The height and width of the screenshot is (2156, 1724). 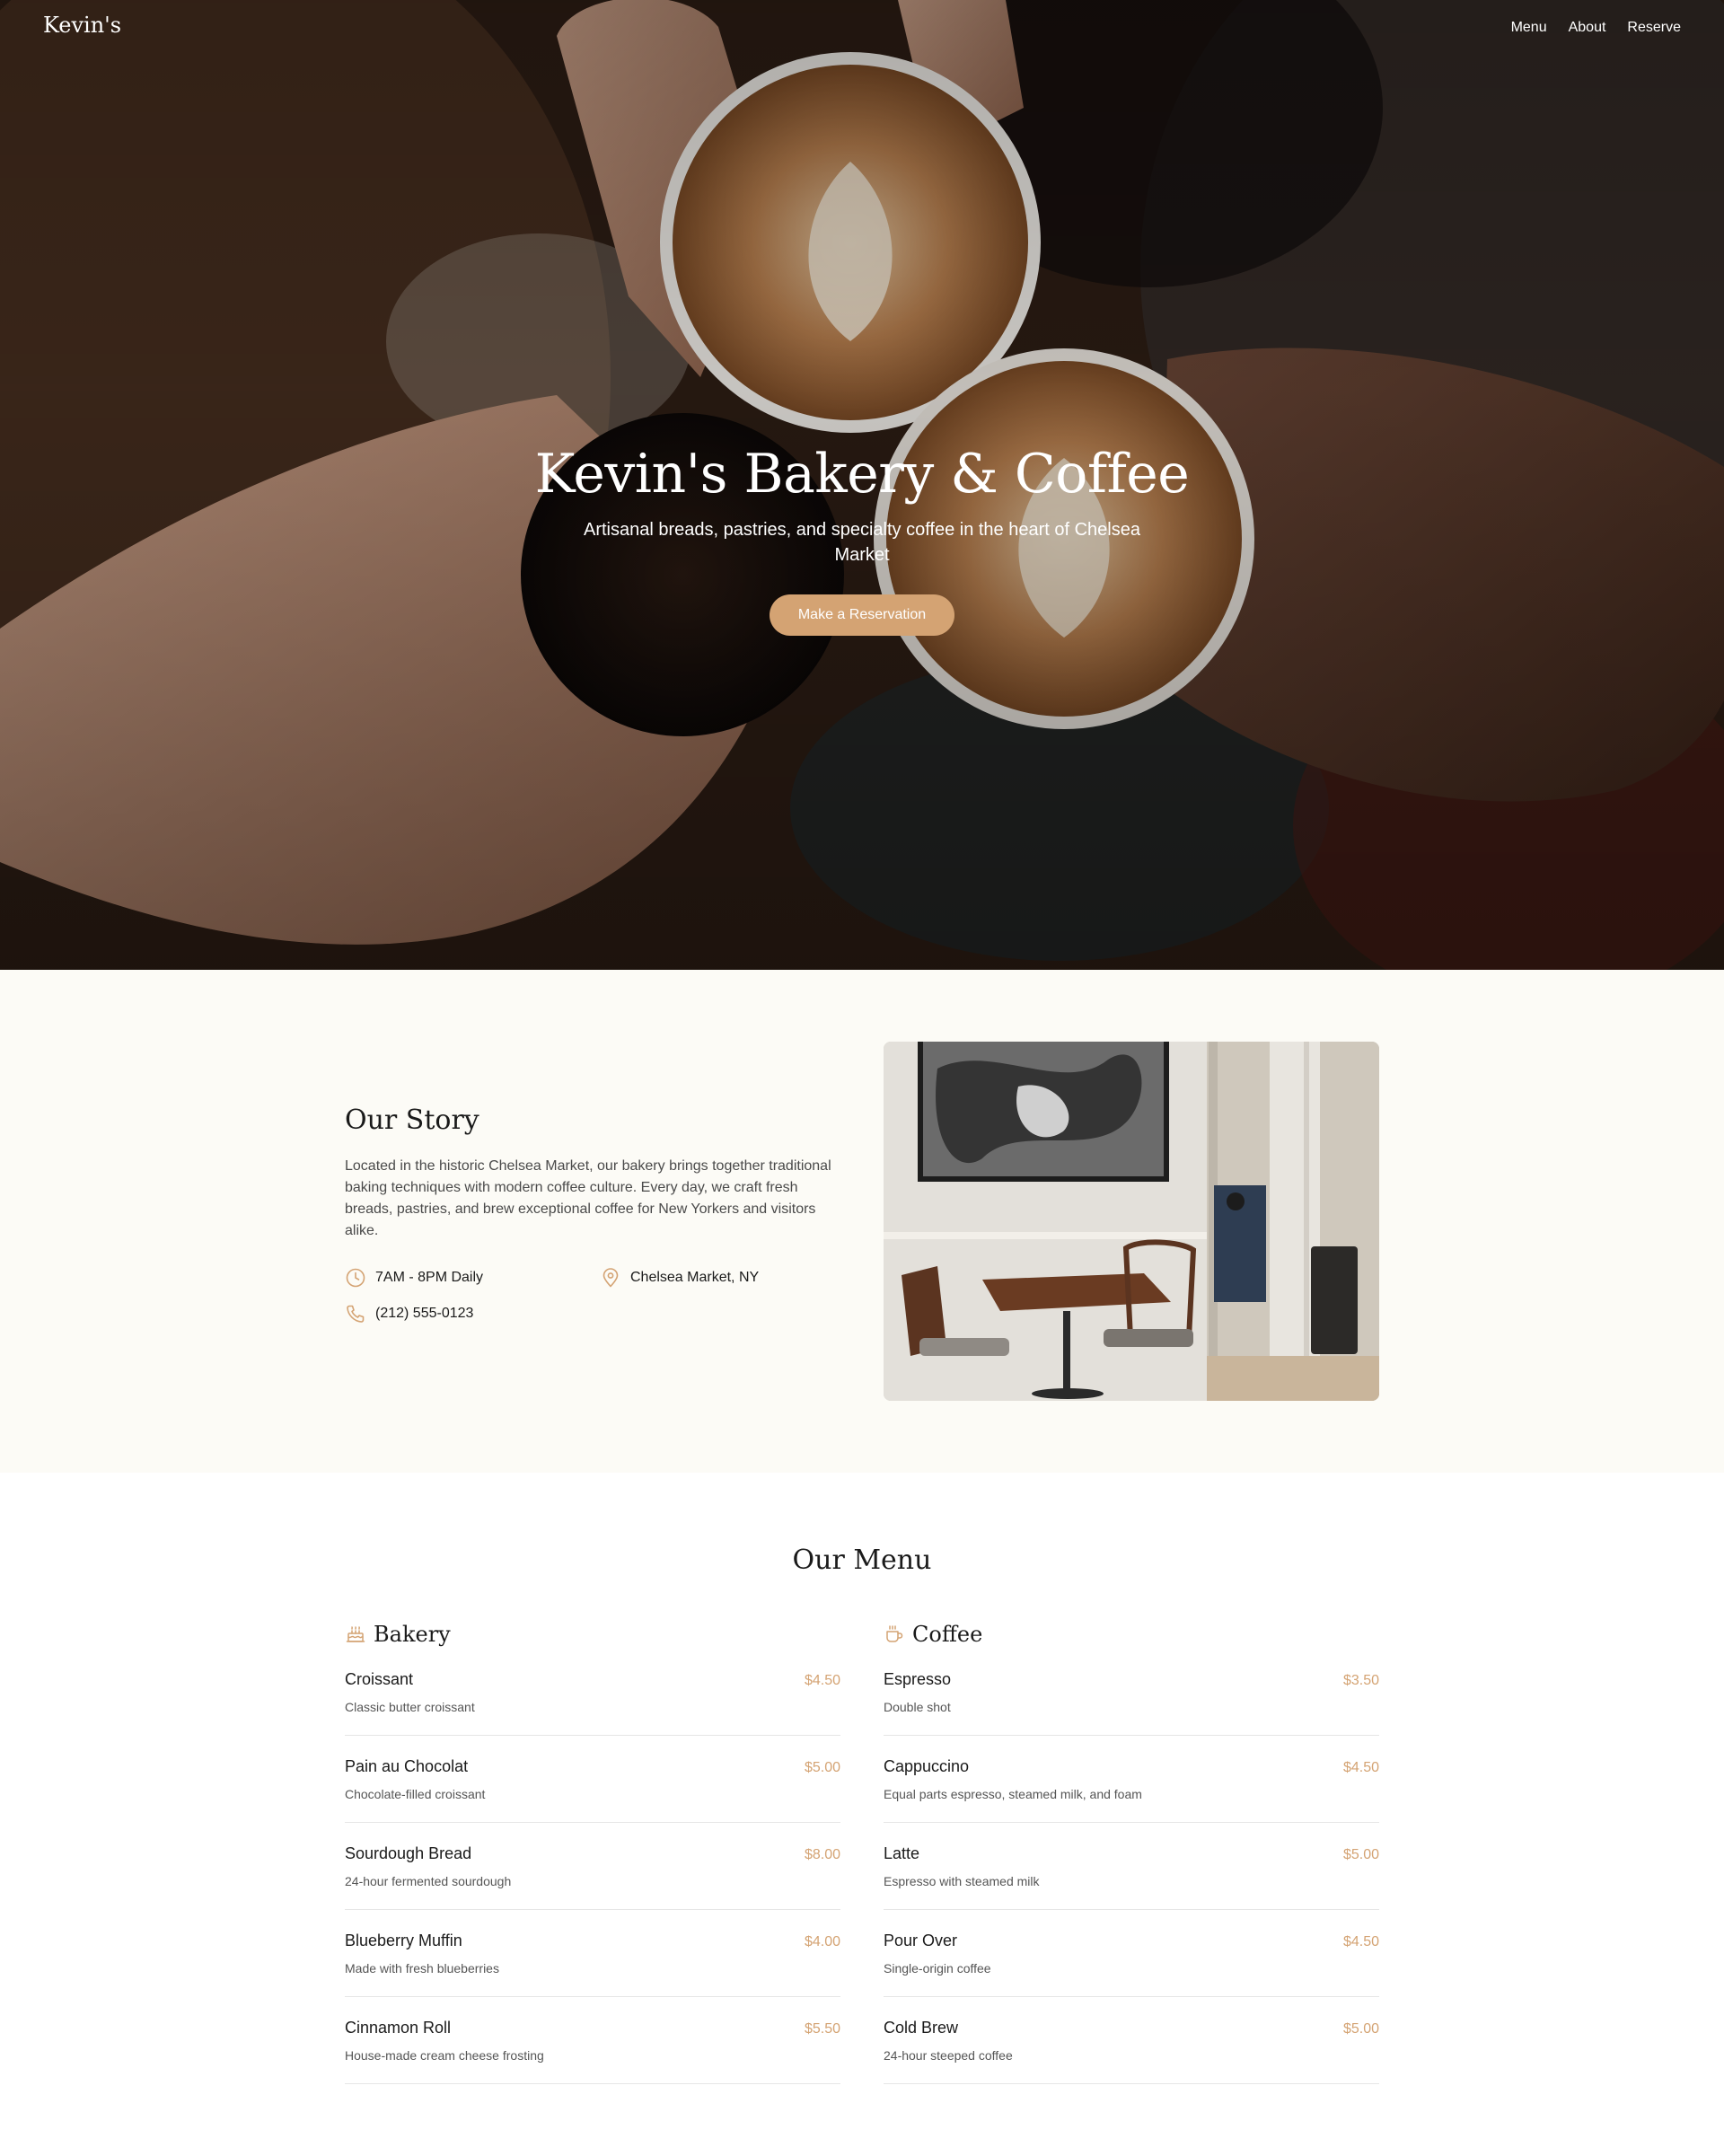 What do you see at coordinates (695, 1277) in the screenshot?
I see `location-text: Chelsea Market, NY` at bounding box center [695, 1277].